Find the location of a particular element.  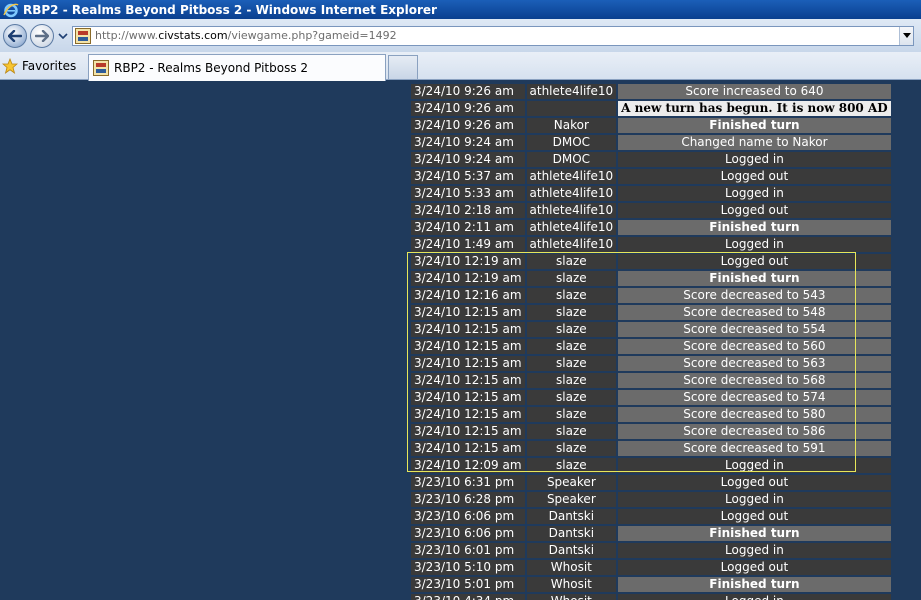

table-row: 3/23/10 6:28 pm Speaker Logged in is located at coordinates (651, 499).